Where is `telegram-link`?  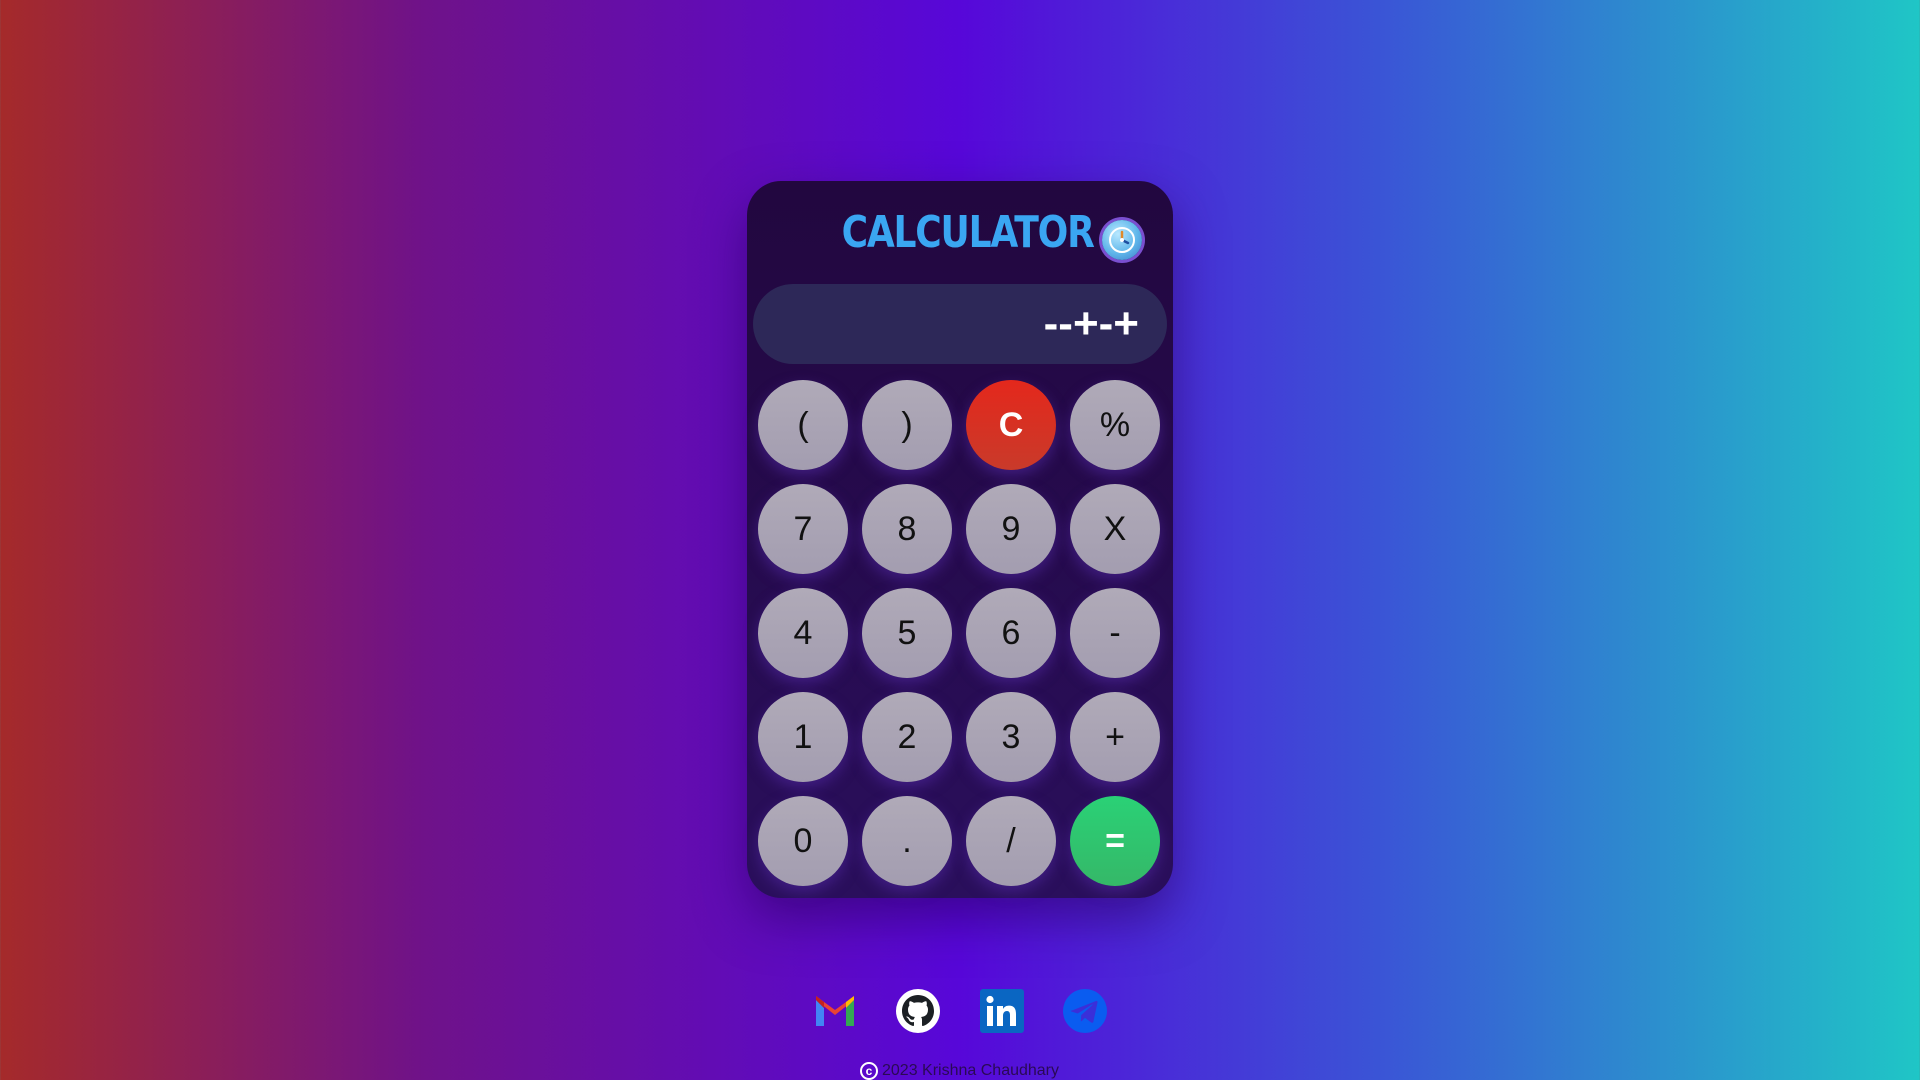
telegram-link is located at coordinates (1085, 1011).